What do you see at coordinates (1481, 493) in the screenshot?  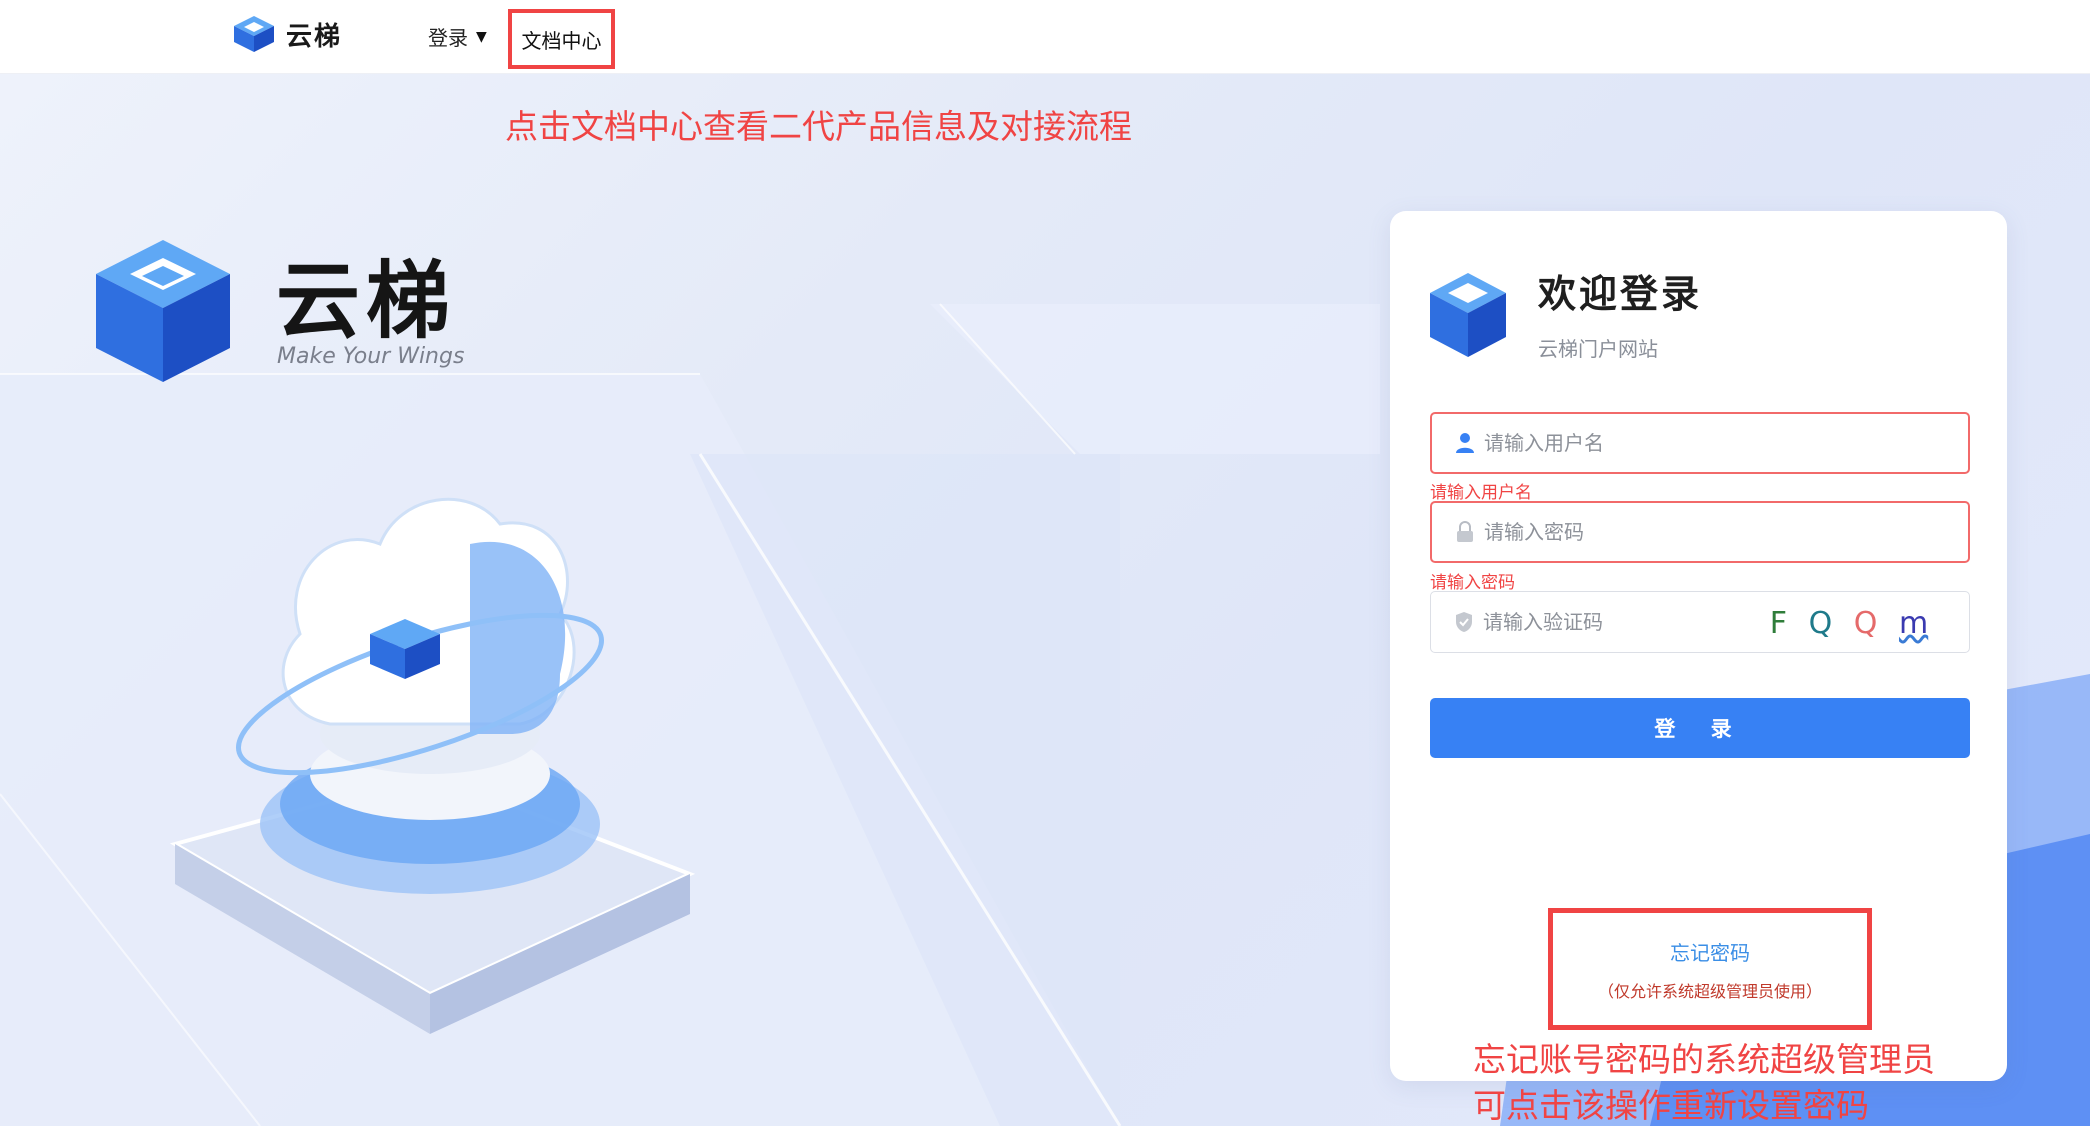 I see `username-error: 请输入用户名` at bounding box center [1481, 493].